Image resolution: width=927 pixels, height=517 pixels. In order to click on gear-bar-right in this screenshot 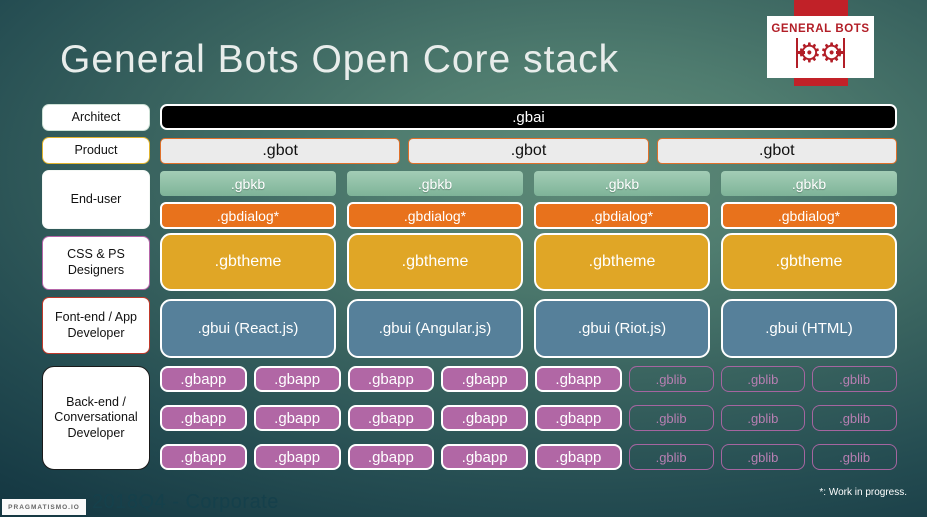, I will do `click(841, 53)`.